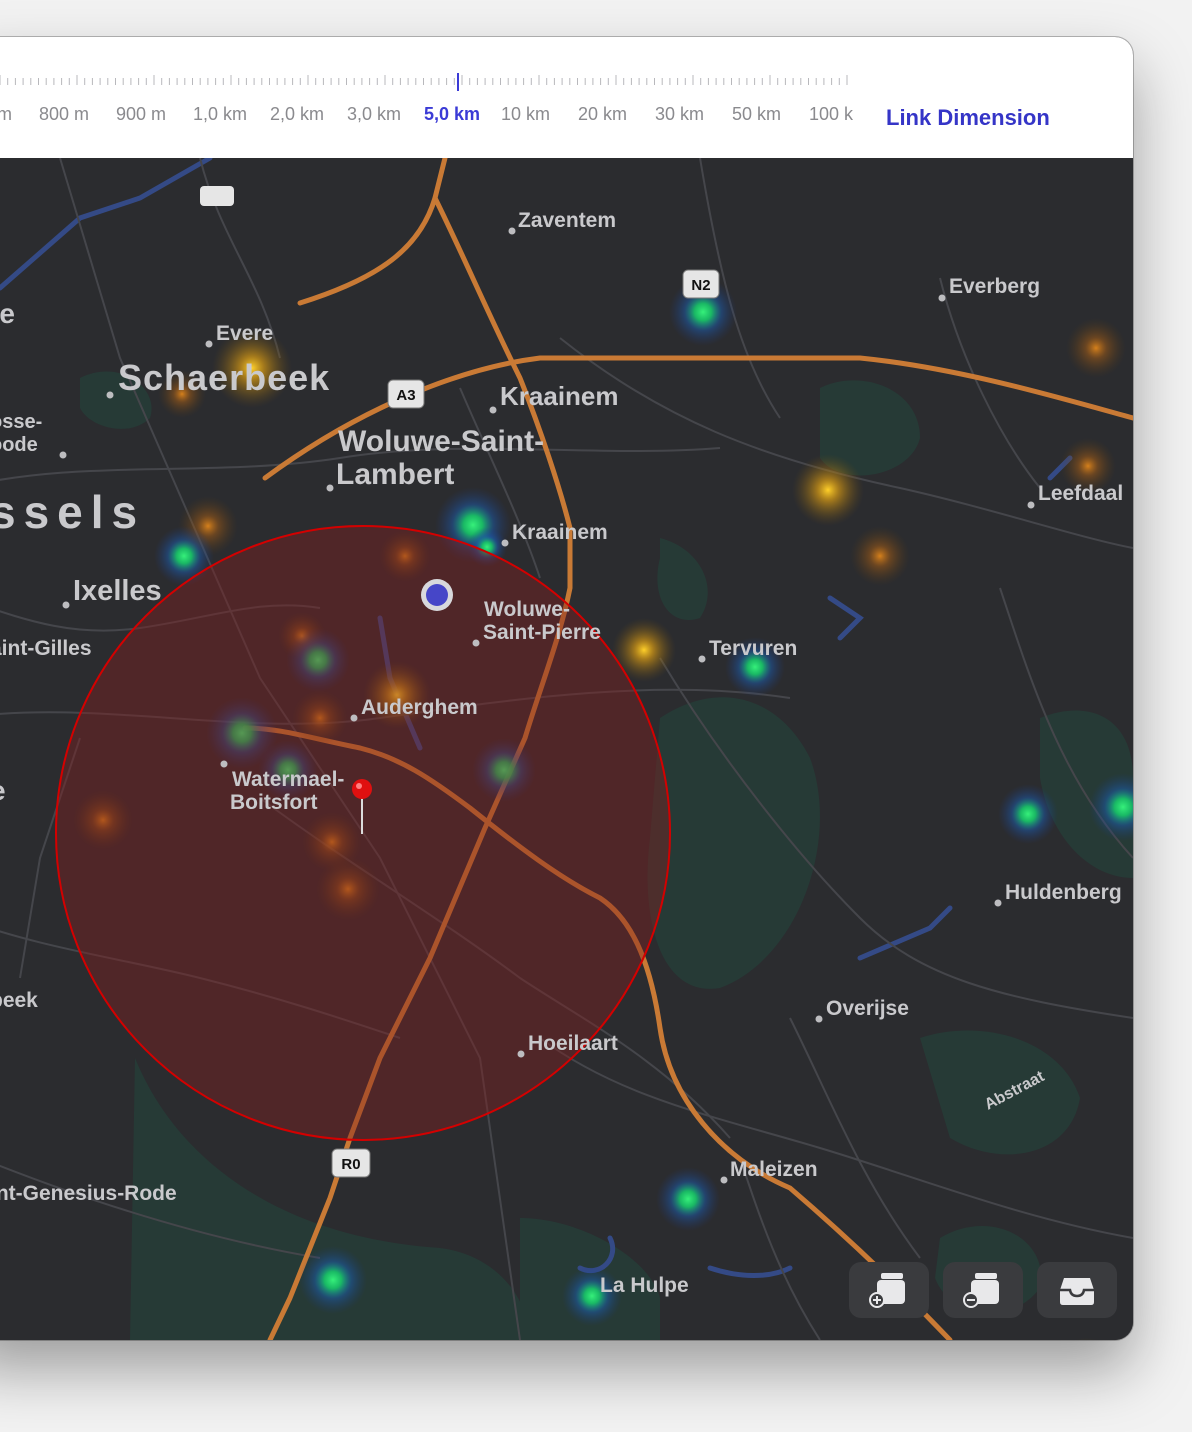 The height and width of the screenshot is (1432, 1192). I want to click on place-label-woluwe-lambert-1: Woluwe-Saint-, so click(441, 441).